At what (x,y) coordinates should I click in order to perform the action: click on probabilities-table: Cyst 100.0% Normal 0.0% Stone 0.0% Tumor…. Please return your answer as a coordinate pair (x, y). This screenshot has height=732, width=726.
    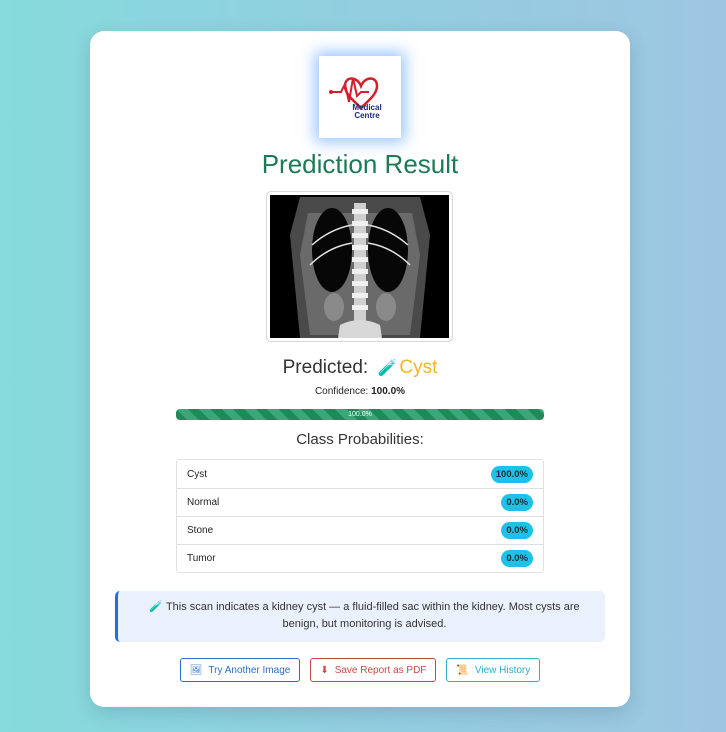
    Looking at the image, I should click on (360, 516).